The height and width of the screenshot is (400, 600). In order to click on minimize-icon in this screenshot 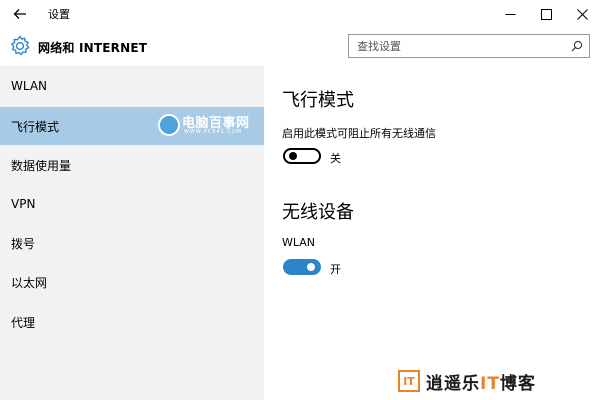, I will do `click(510, 14)`.